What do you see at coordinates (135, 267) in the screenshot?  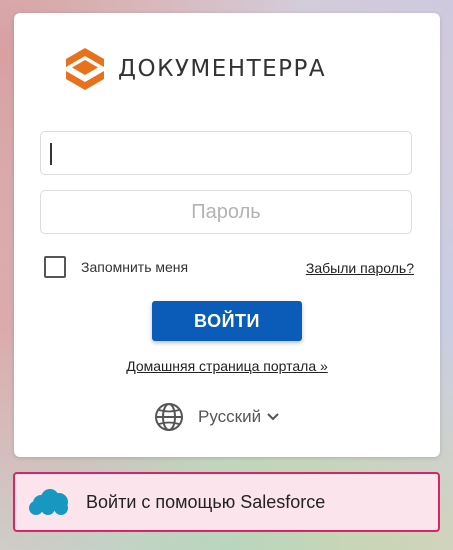 I see `remember-label: Запомнить меня` at bounding box center [135, 267].